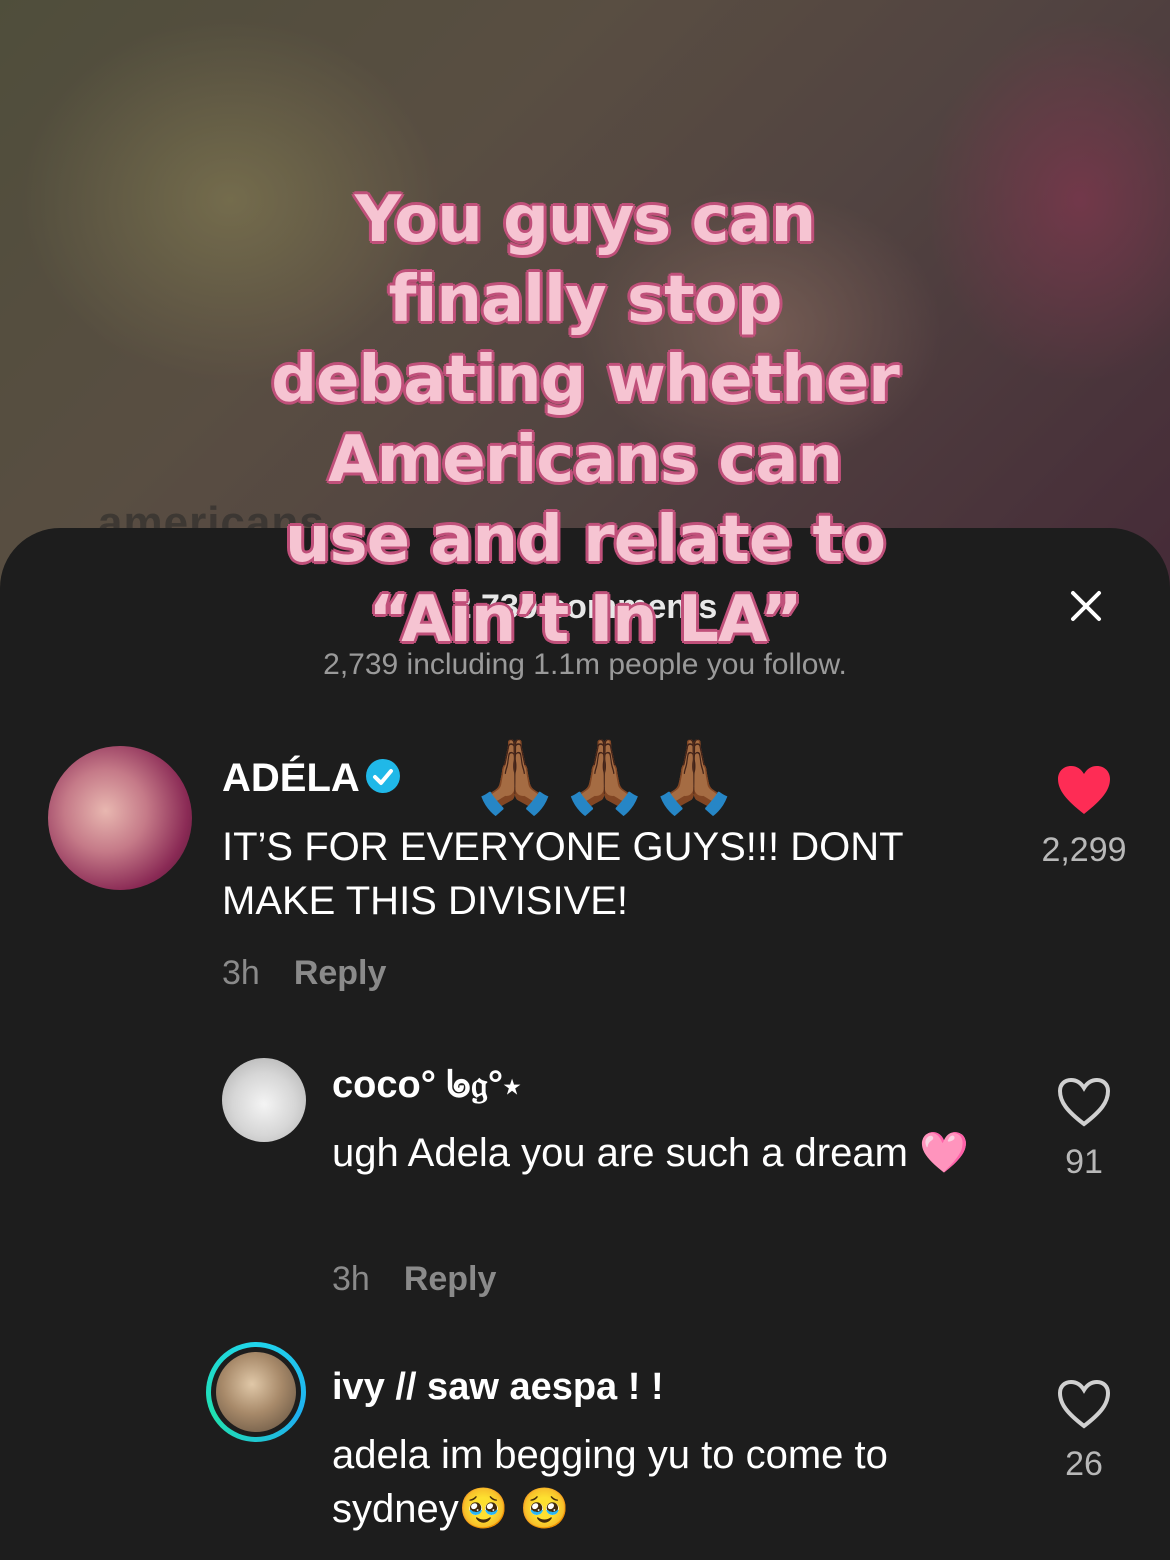  What do you see at coordinates (1084, 1464) in the screenshot?
I see `like-count: 26` at bounding box center [1084, 1464].